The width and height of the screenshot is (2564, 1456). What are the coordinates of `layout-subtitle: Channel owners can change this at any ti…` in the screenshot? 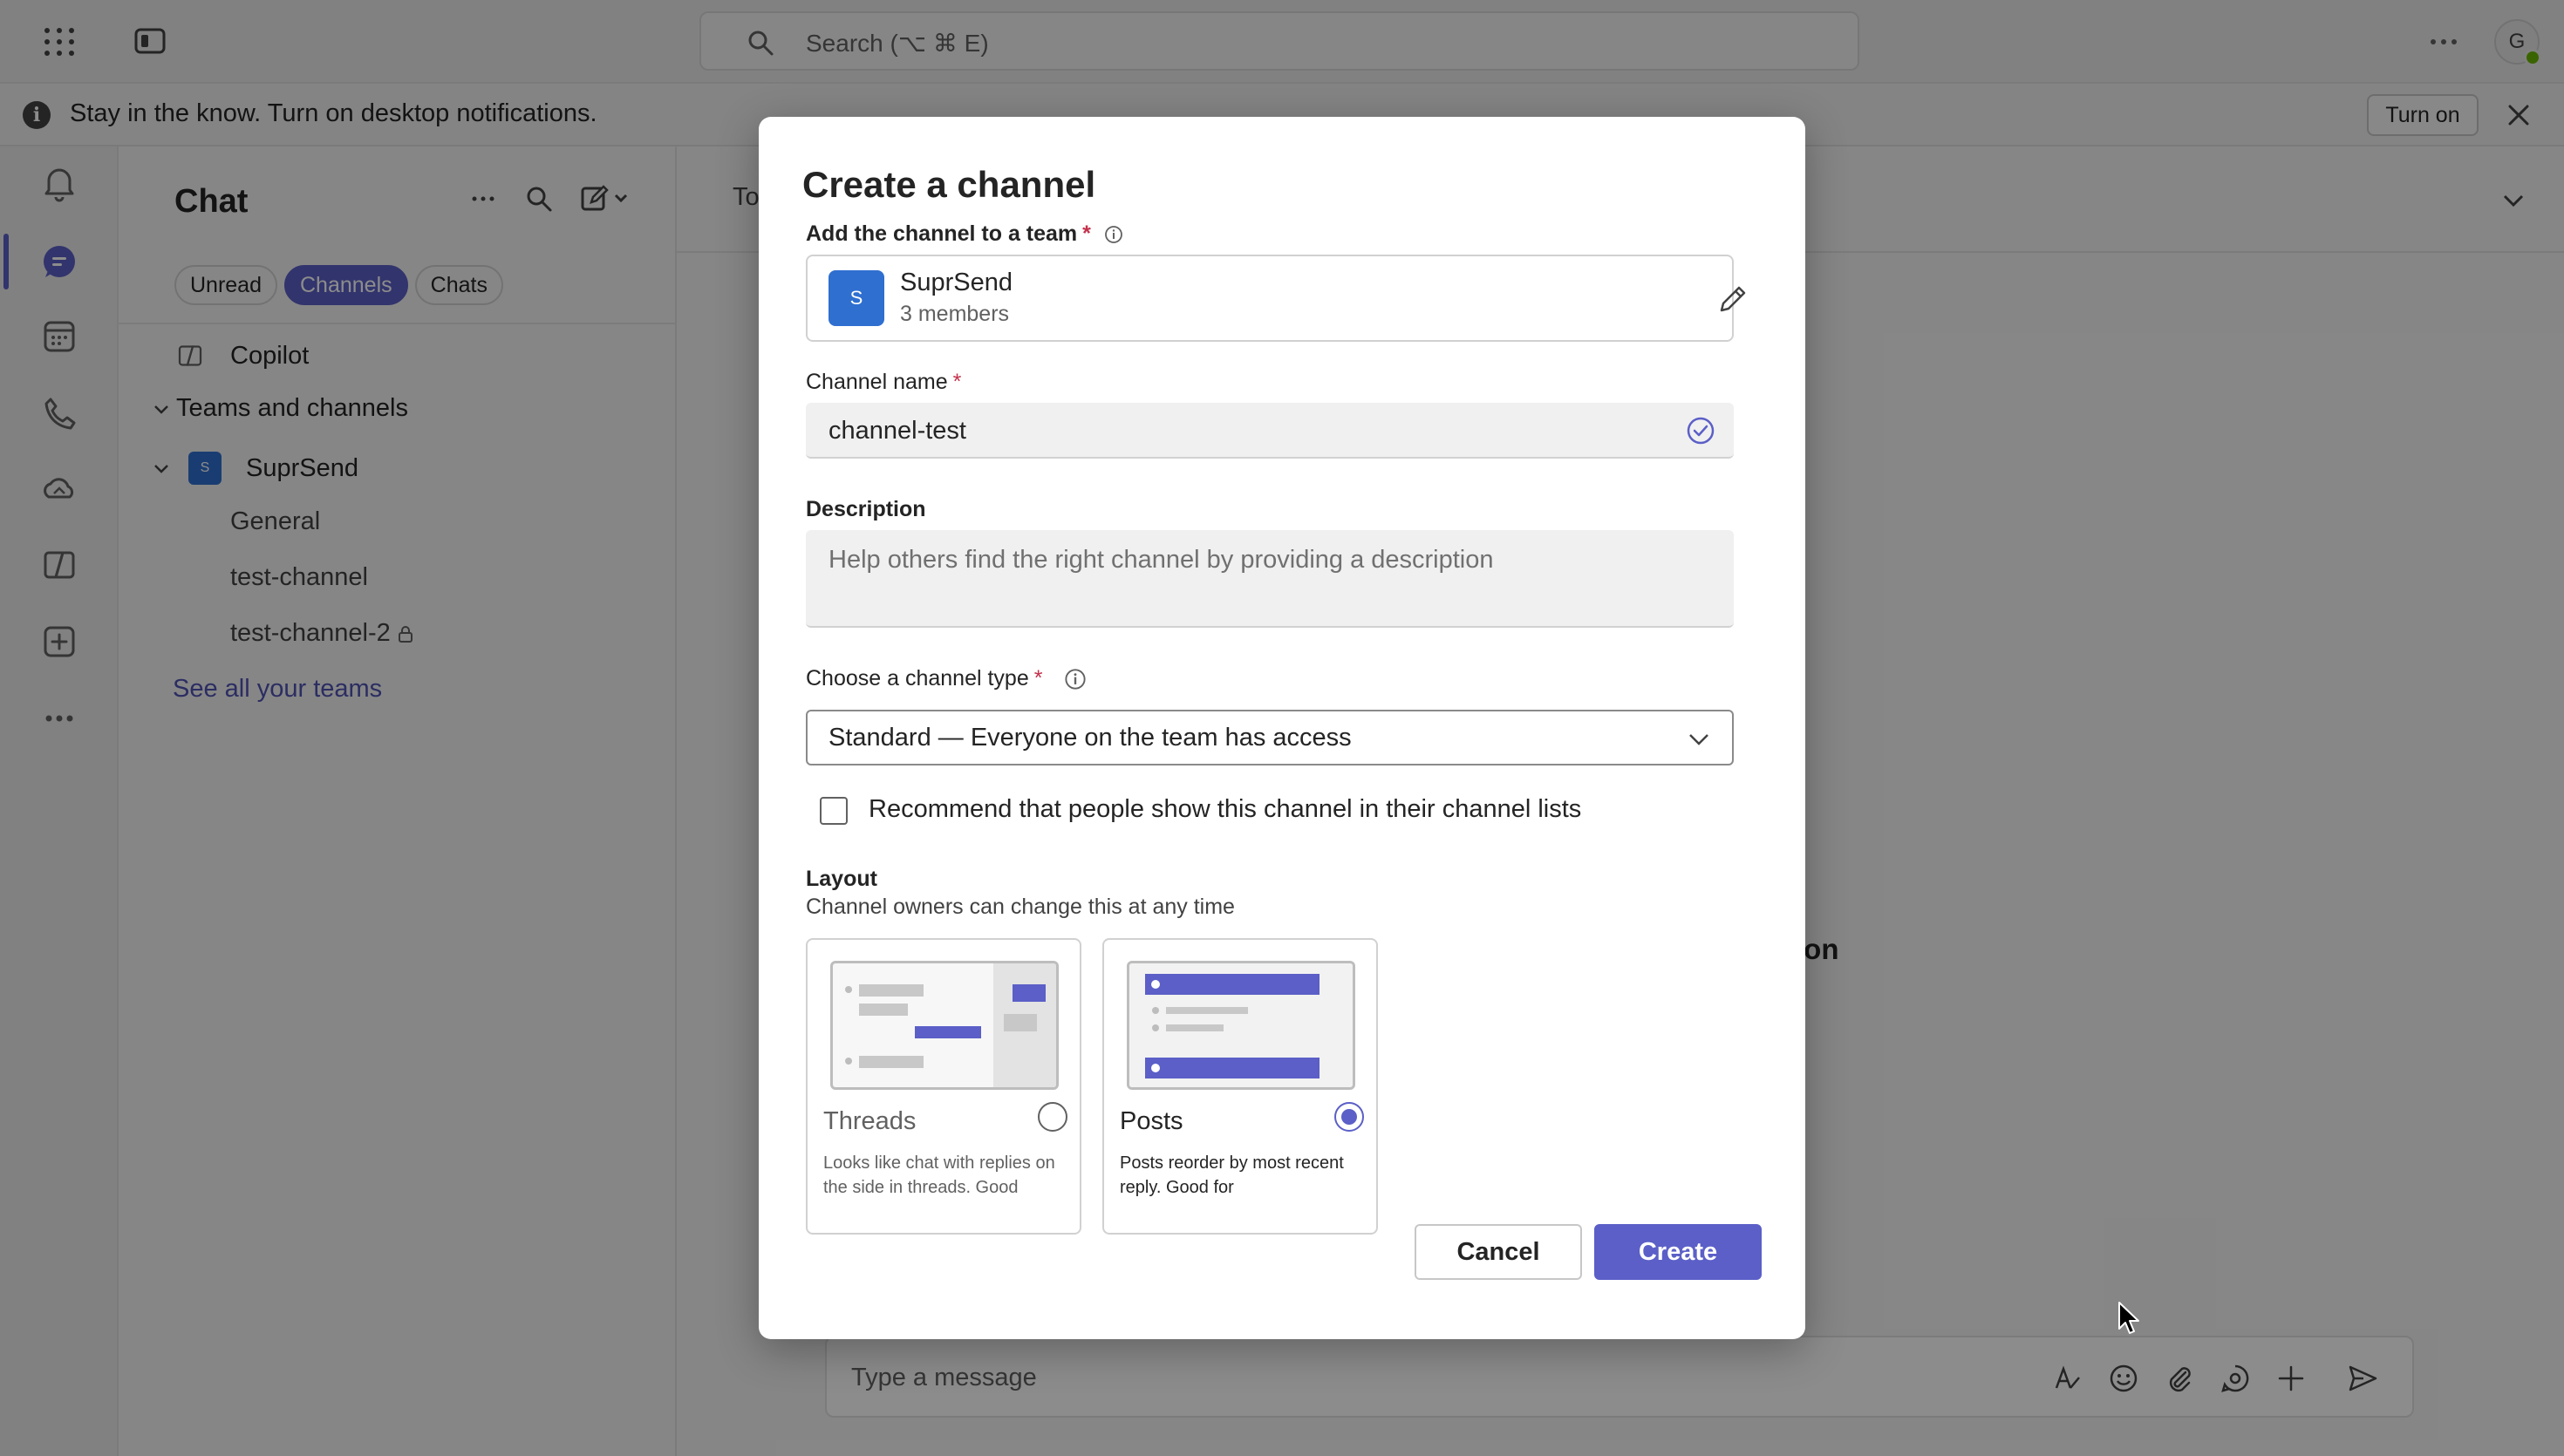 It's located at (1021, 907).